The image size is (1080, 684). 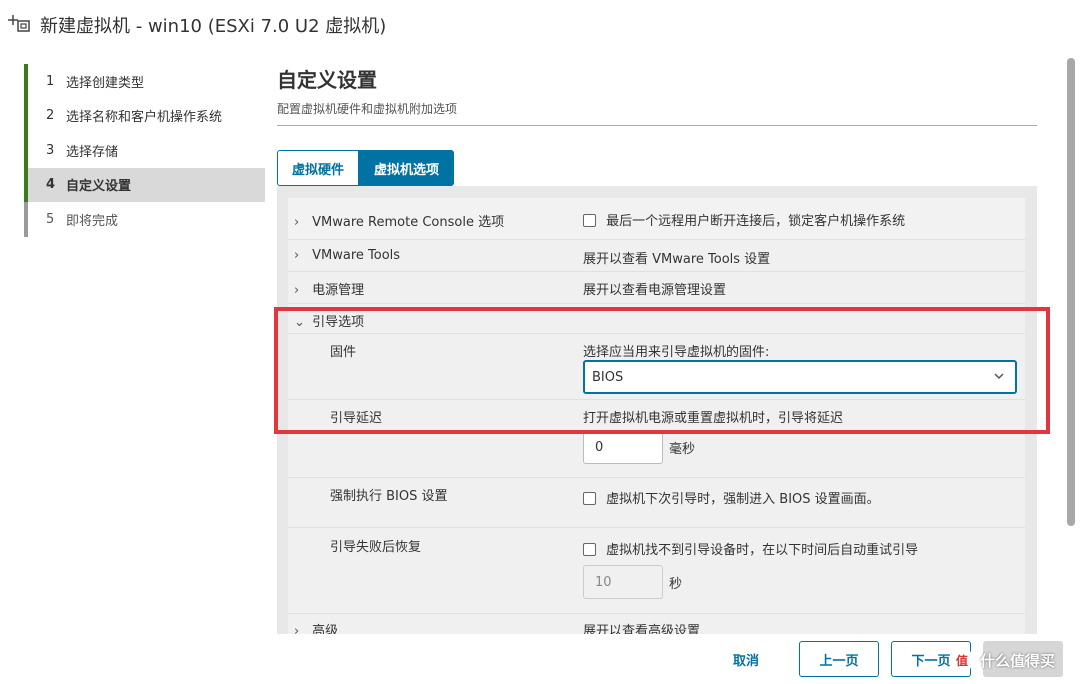 What do you see at coordinates (839, 659) in the screenshot?
I see `back-button: 上一页` at bounding box center [839, 659].